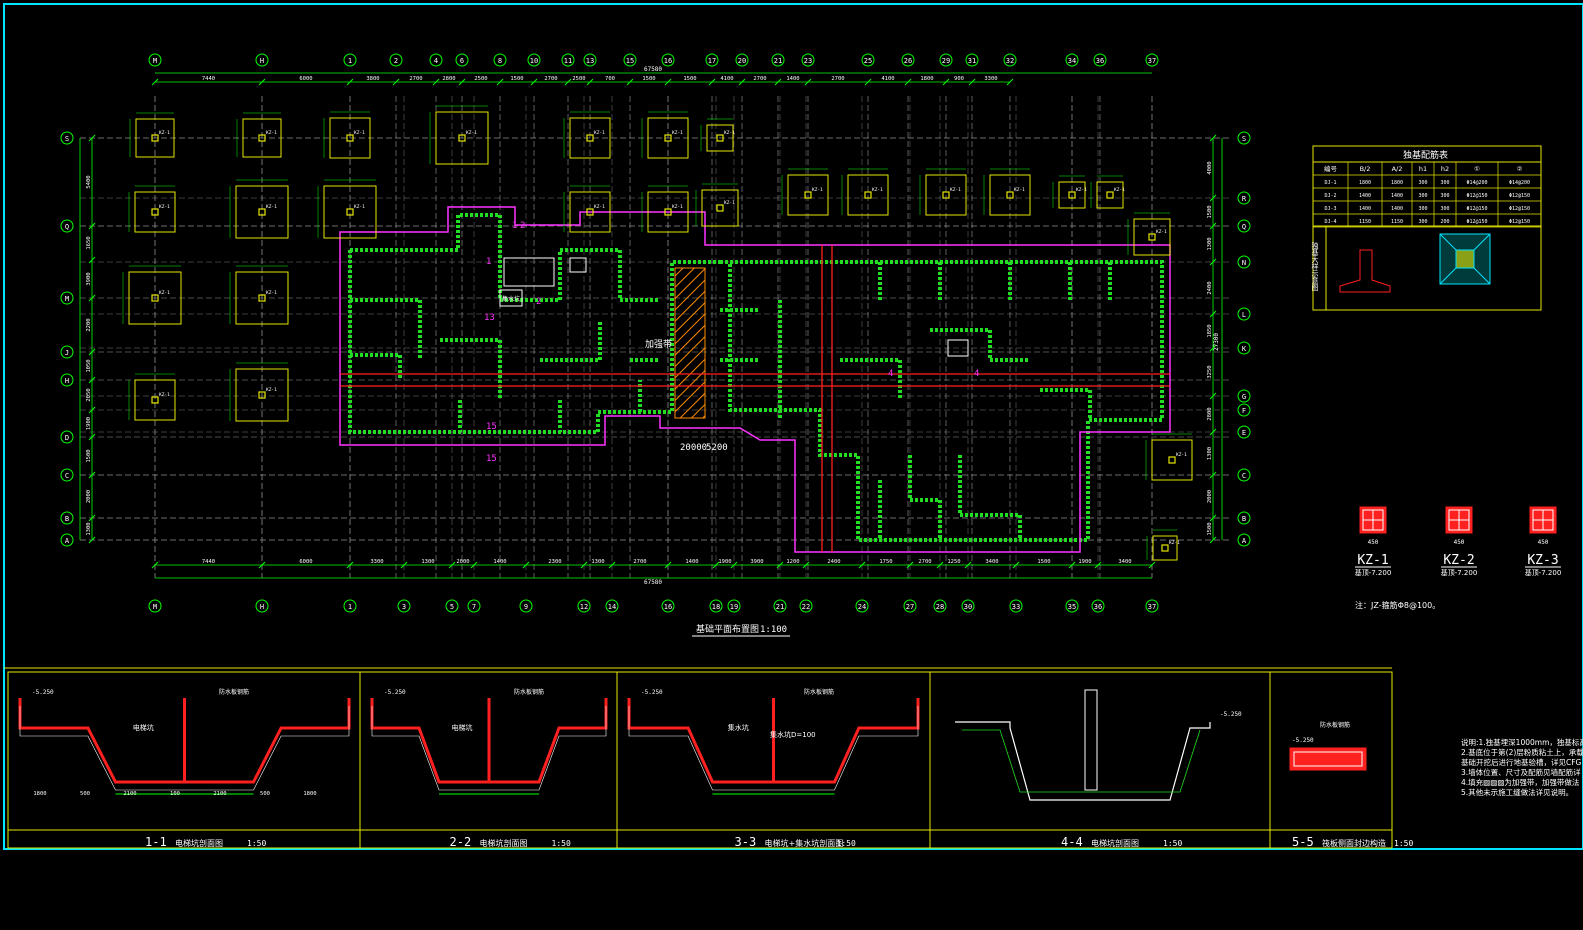 Image resolution: width=1583 pixels, height=930 pixels. Describe the element at coordinates (1425, 155) in the screenshot. I see `svg-text: 独基配筋表` at that location.